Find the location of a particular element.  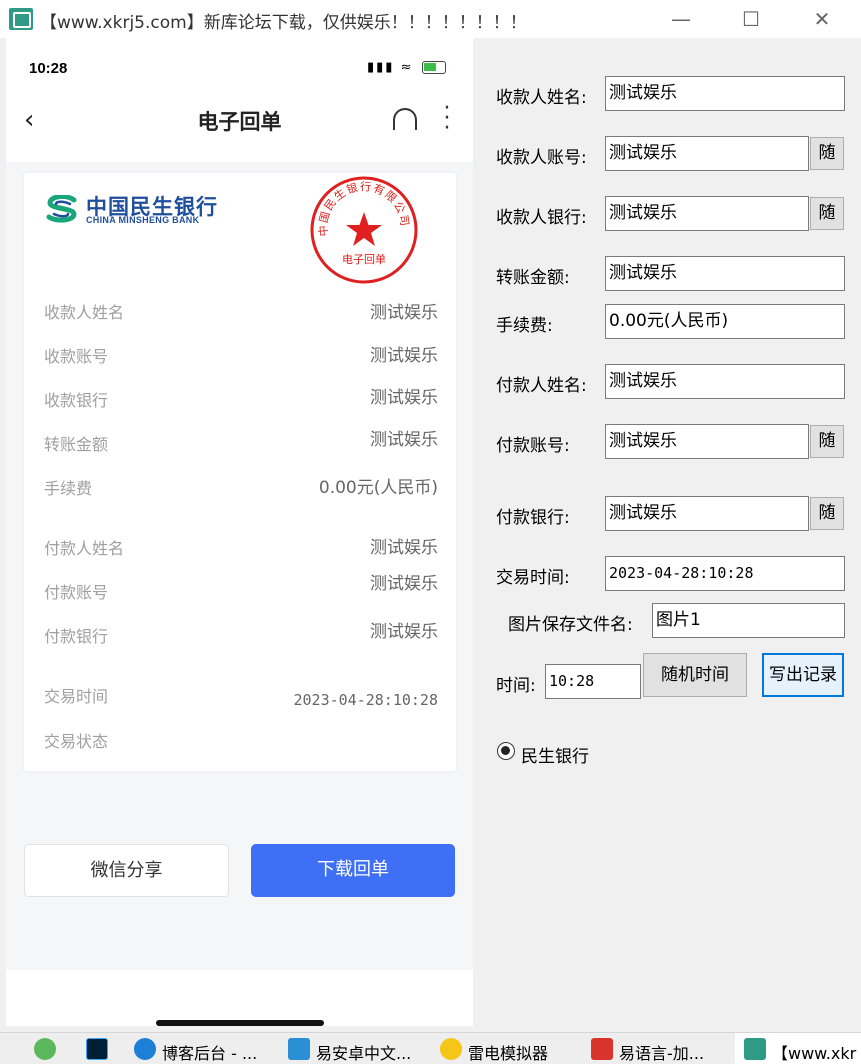

payee-name-input: 测试娱乐 is located at coordinates (725, 93).